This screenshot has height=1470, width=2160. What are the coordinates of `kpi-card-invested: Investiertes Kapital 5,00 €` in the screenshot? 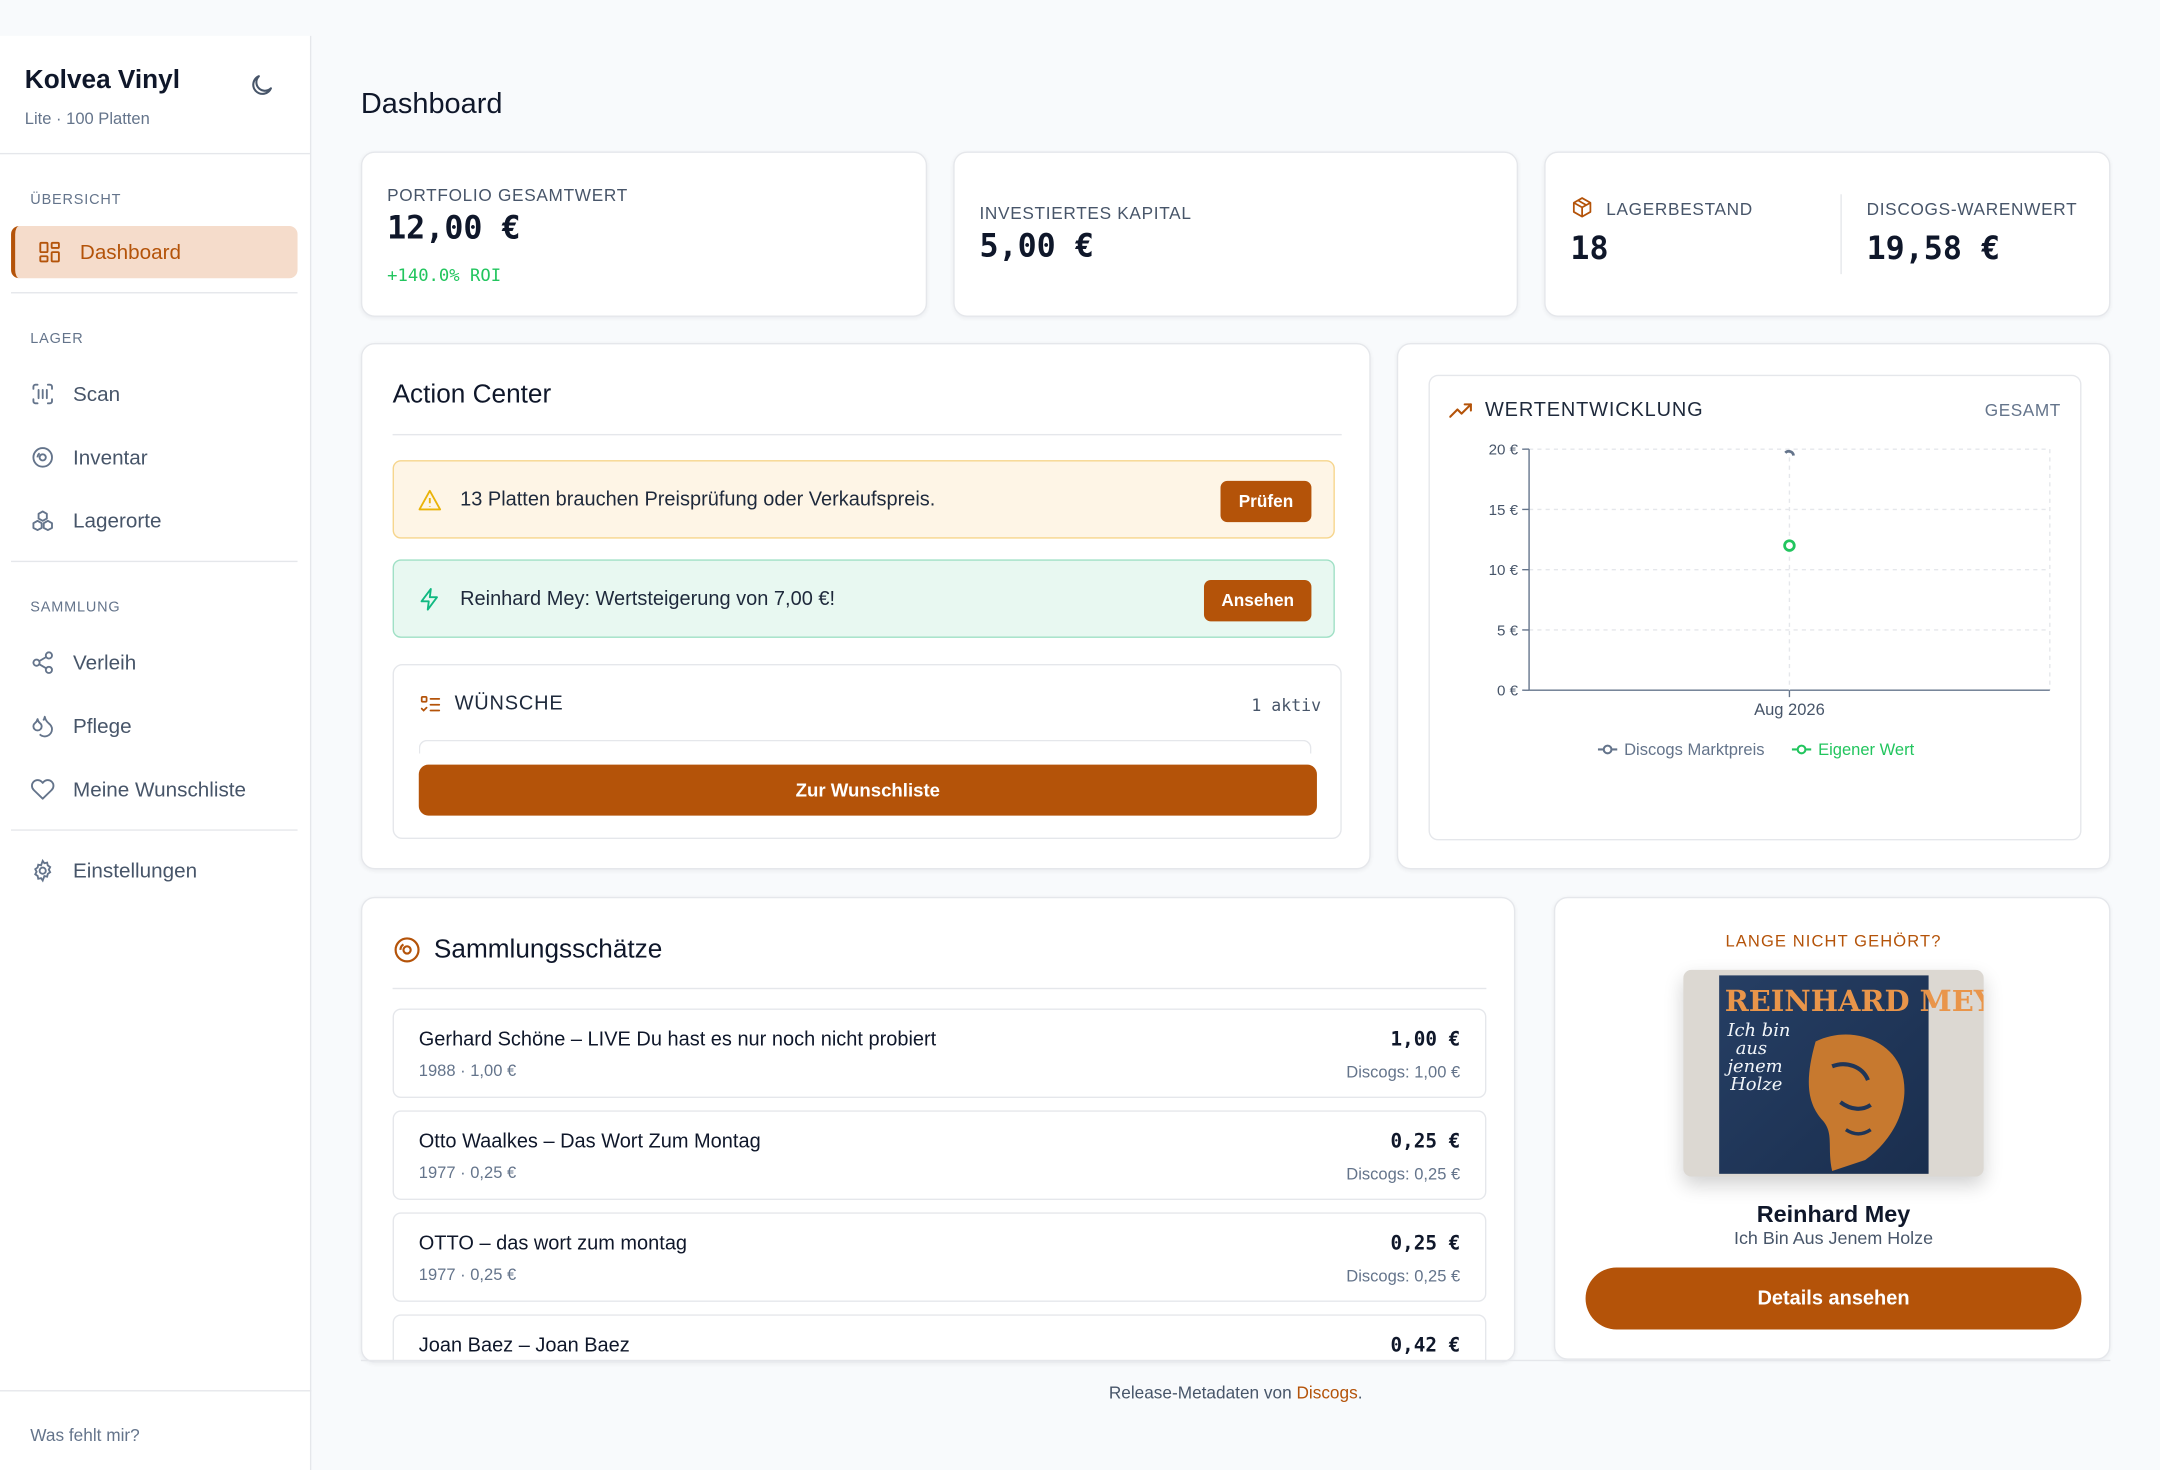 It's located at (1236, 234).